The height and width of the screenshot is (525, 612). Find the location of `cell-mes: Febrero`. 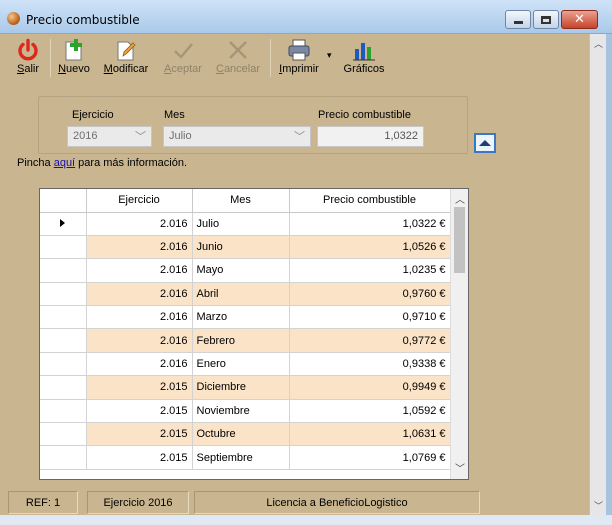

cell-mes: Febrero is located at coordinates (240, 340).